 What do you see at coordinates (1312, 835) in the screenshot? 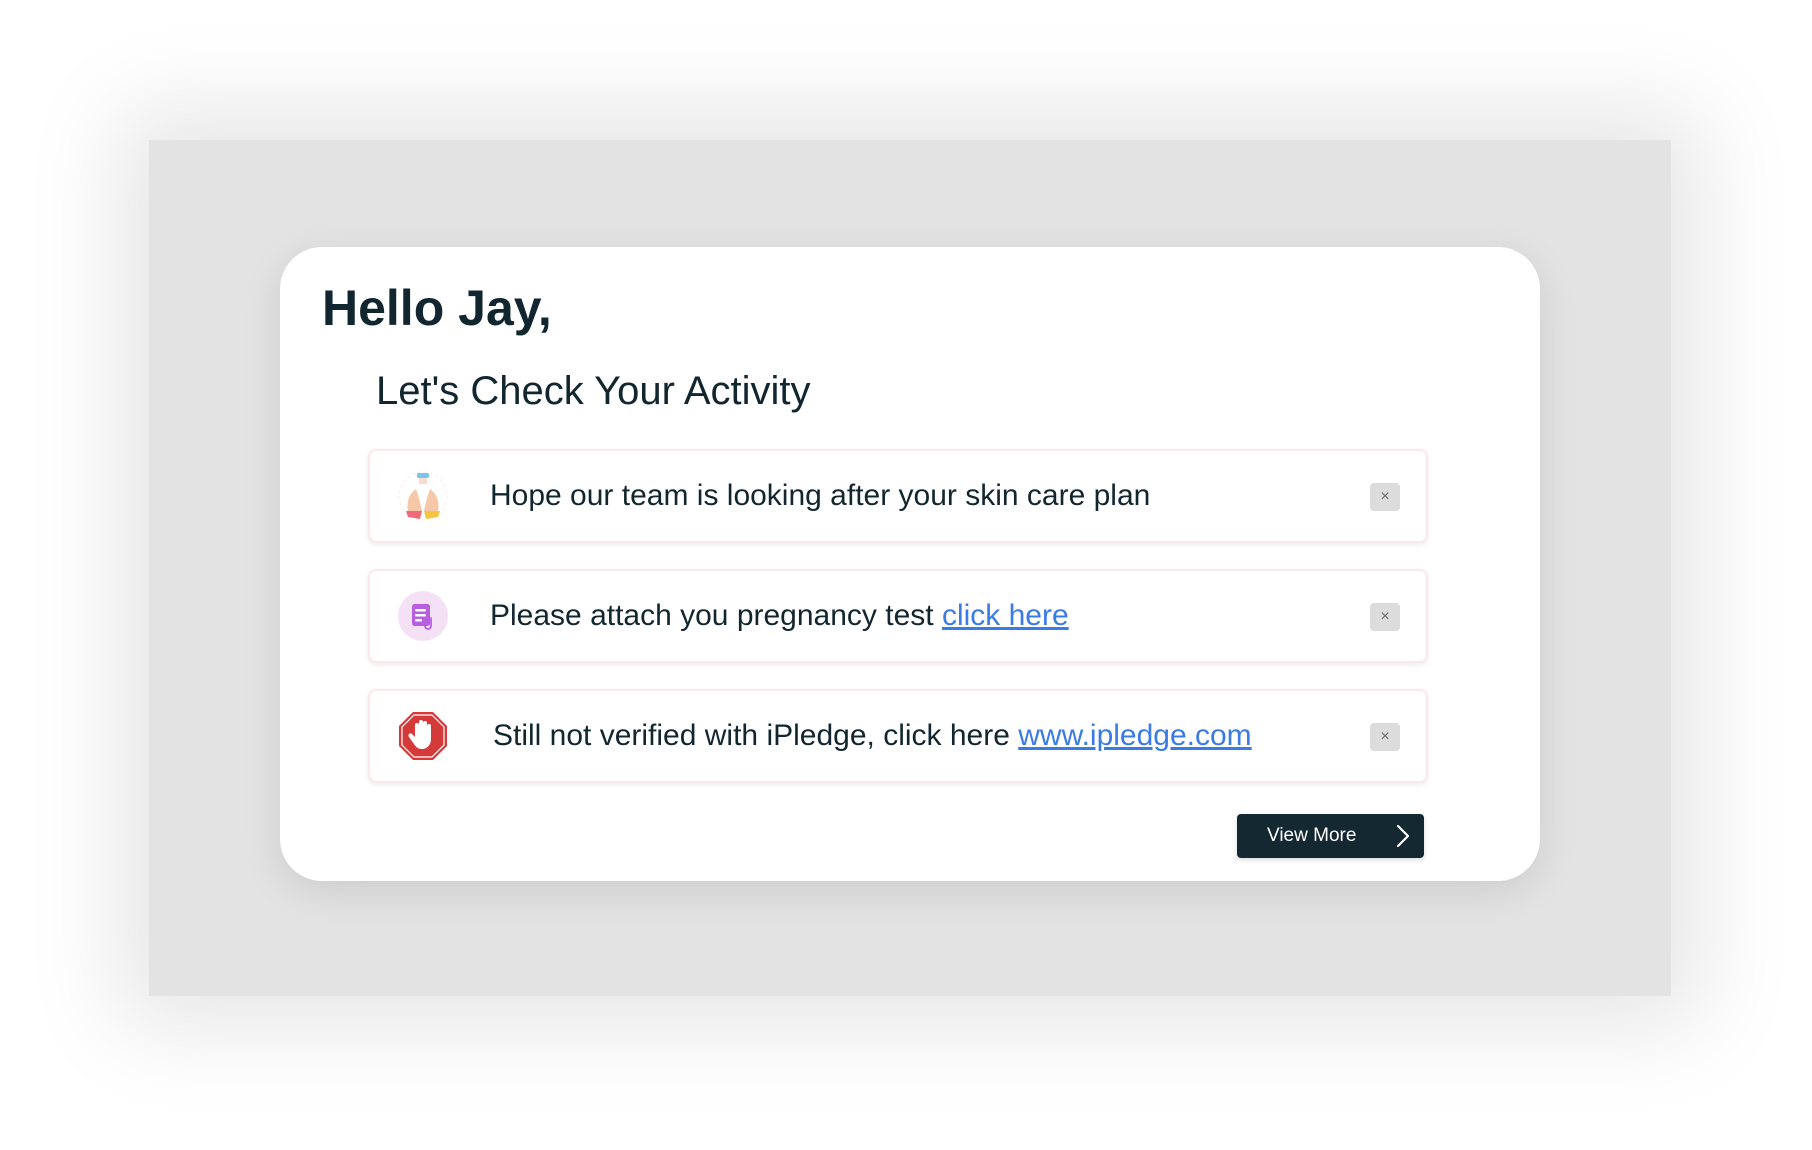
I see `view-more-label: View More` at bounding box center [1312, 835].